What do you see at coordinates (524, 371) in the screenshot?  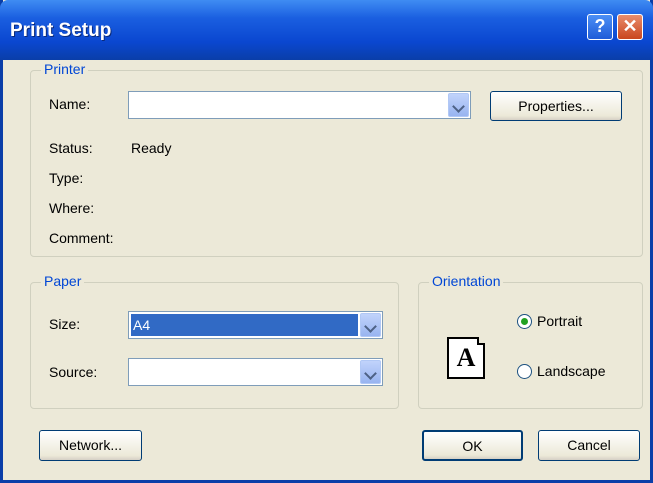 I see `landscape-radio` at bounding box center [524, 371].